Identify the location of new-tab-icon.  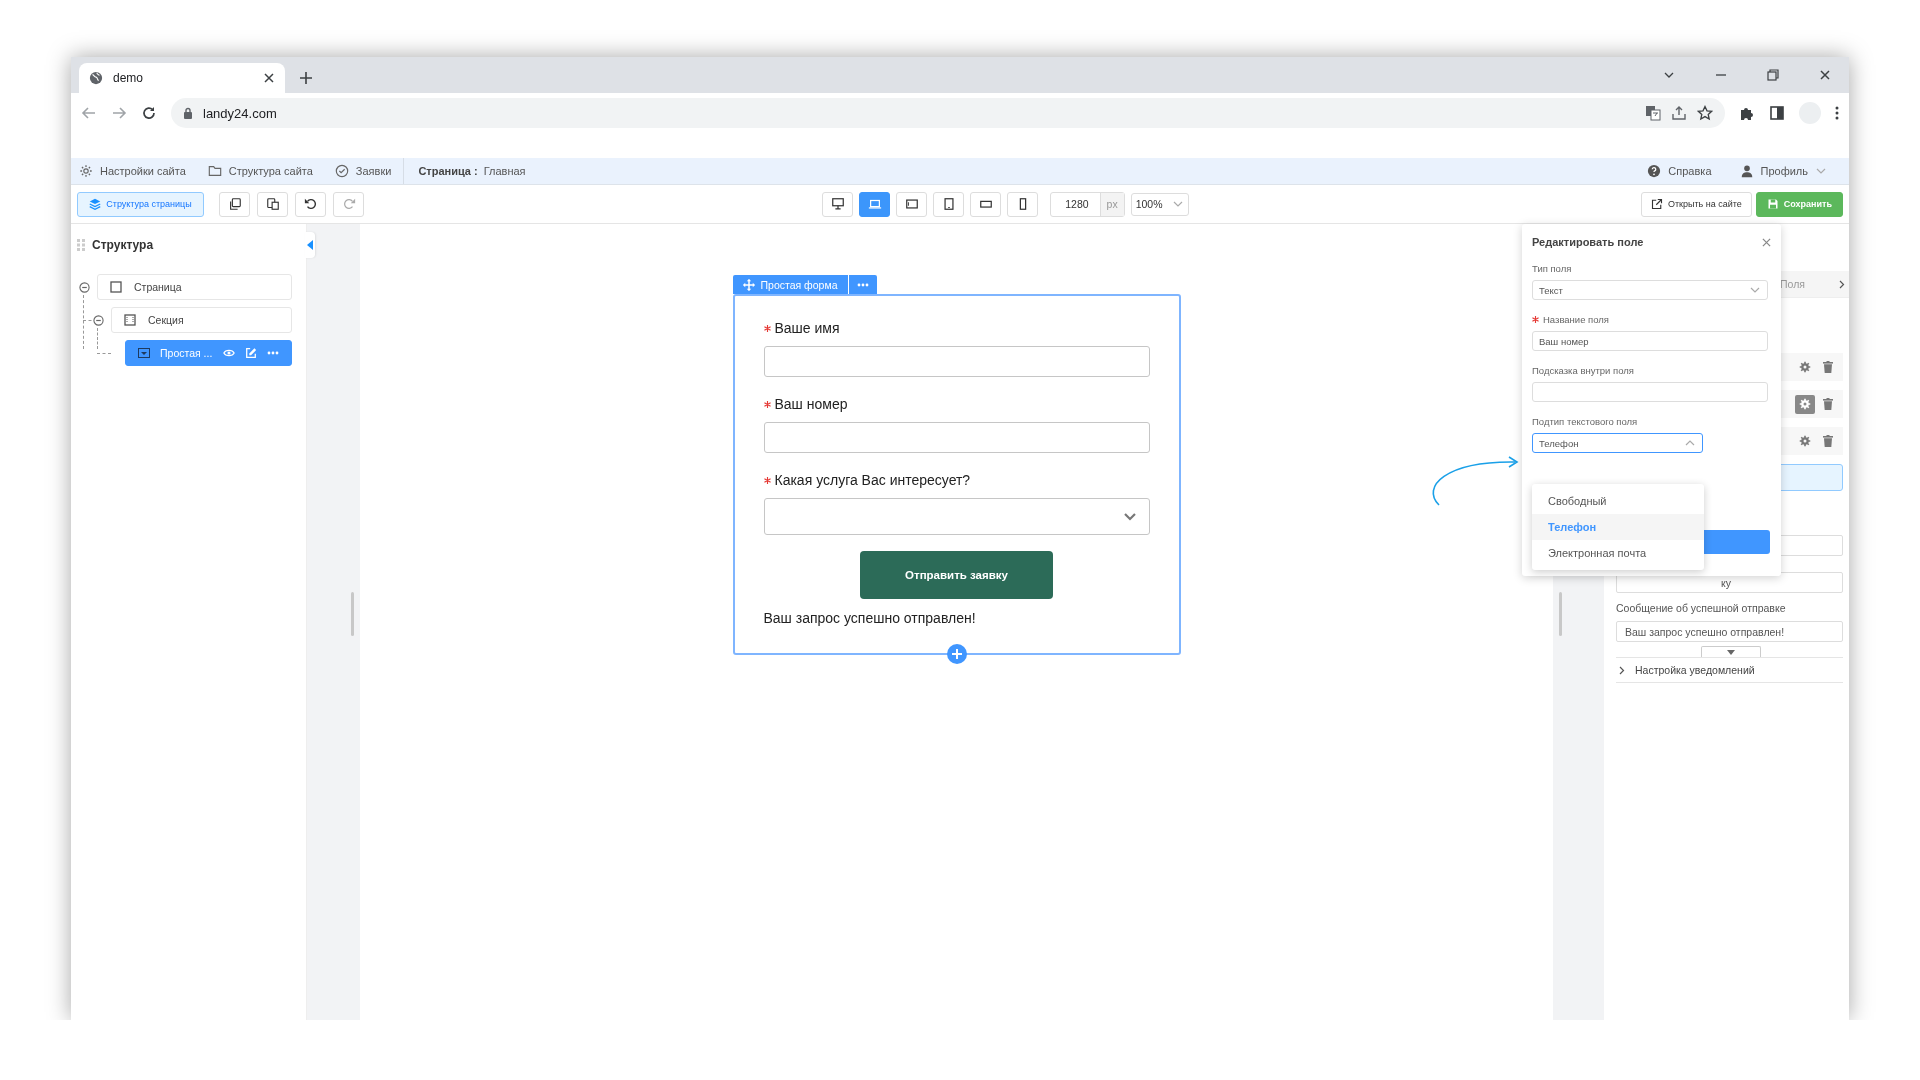
(306, 78).